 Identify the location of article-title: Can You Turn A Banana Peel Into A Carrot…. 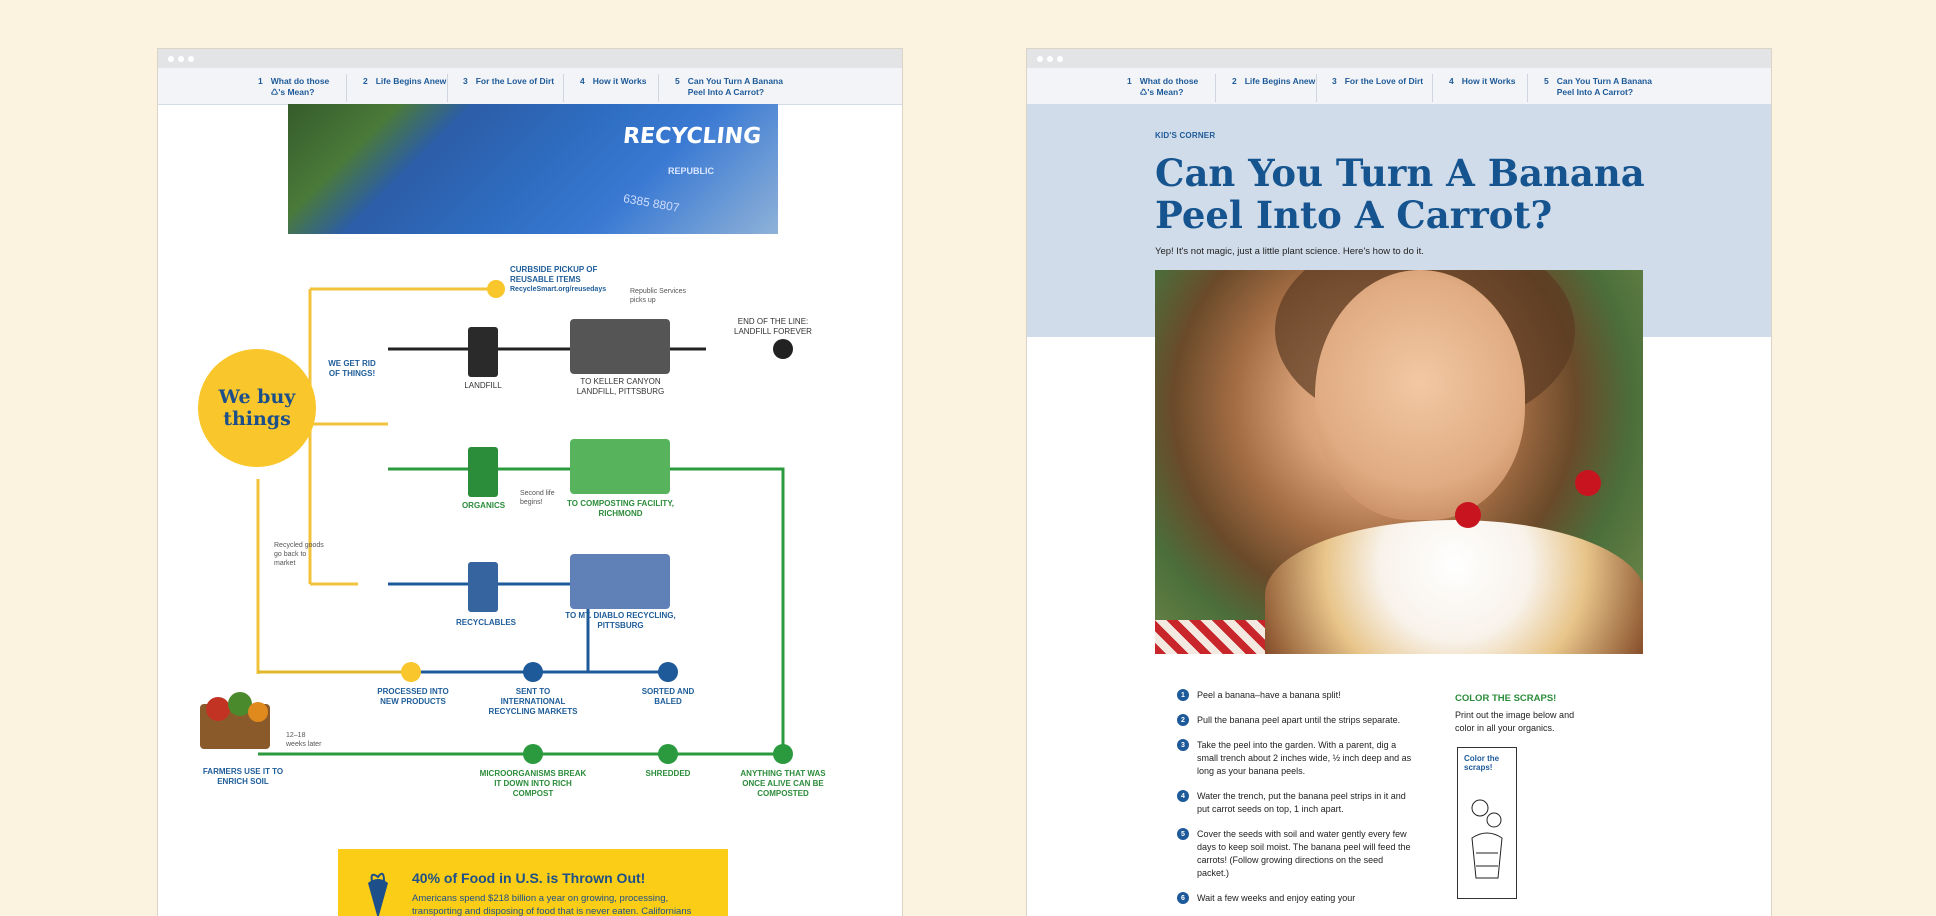
(1400, 194).